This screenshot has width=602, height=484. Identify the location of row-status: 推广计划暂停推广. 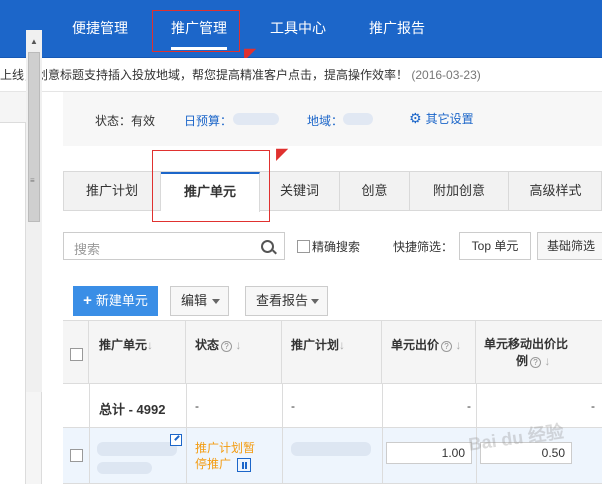
(226, 456).